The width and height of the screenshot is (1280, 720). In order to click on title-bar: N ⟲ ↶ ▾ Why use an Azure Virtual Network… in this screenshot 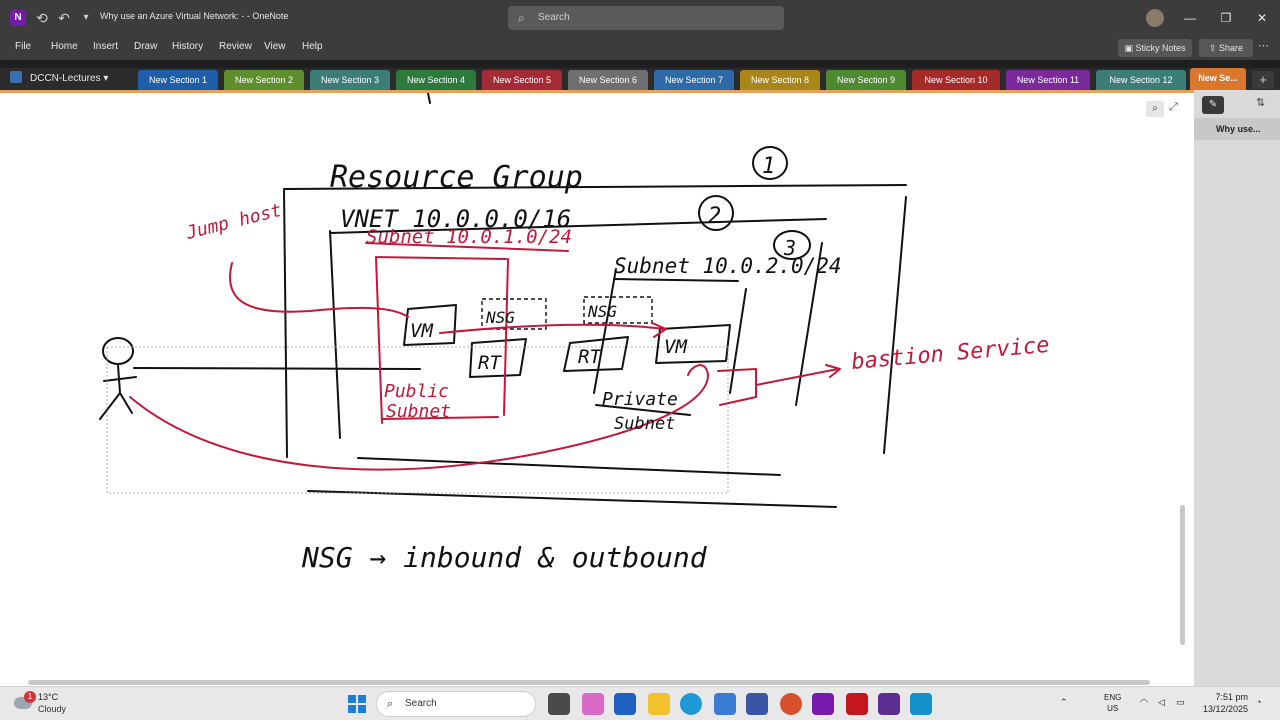, I will do `click(640, 18)`.